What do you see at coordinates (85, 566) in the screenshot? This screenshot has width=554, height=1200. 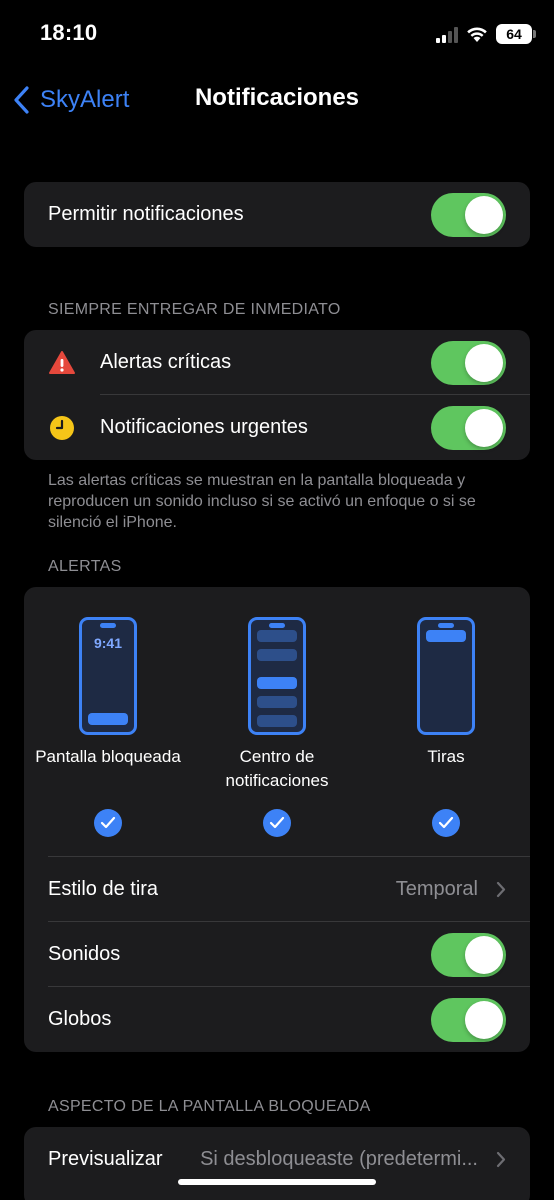 I see `alerts-section-header: ALERTAS` at bounding box center [85, 566].